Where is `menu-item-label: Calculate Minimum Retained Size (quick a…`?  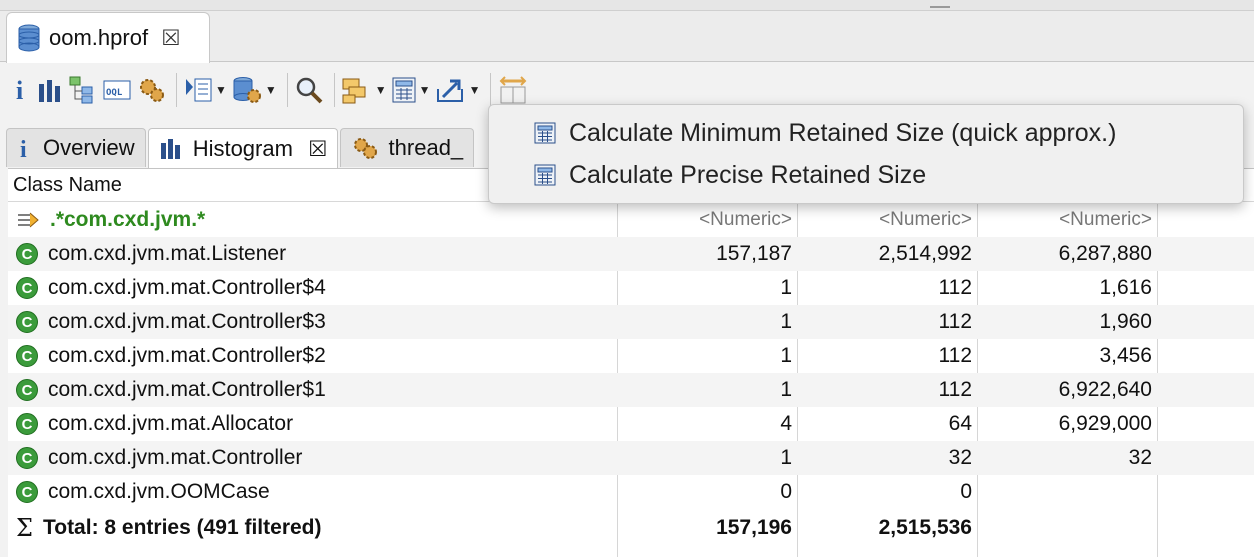
menu-item-label: Calculate Minimum Retained Size (quick a… is located at coordinates (843, 132).